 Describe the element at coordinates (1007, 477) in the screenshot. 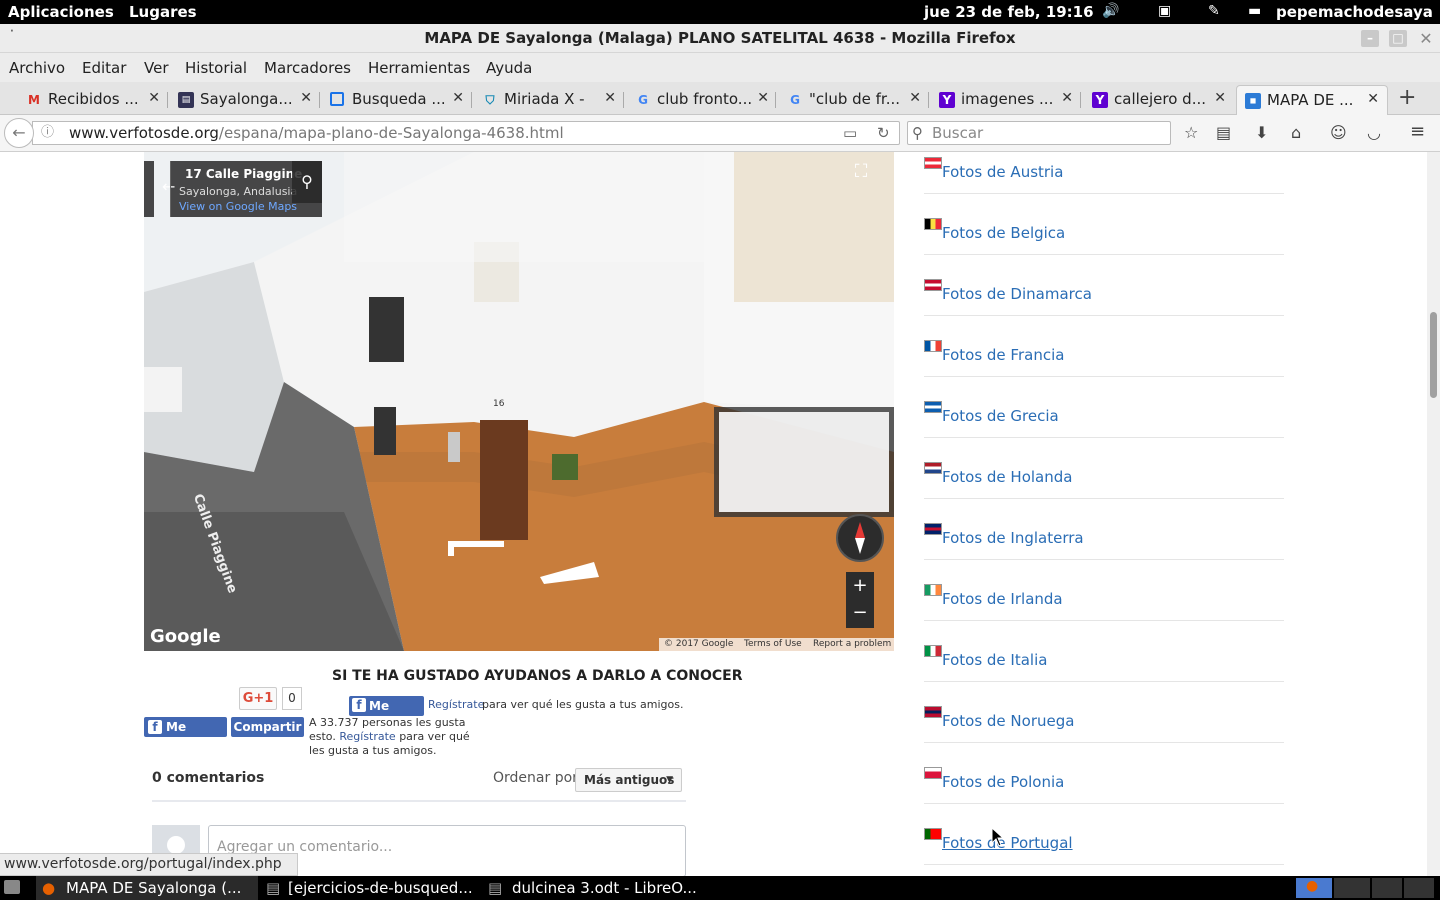

I see `country-link: Fotos de Holanda` at that location.